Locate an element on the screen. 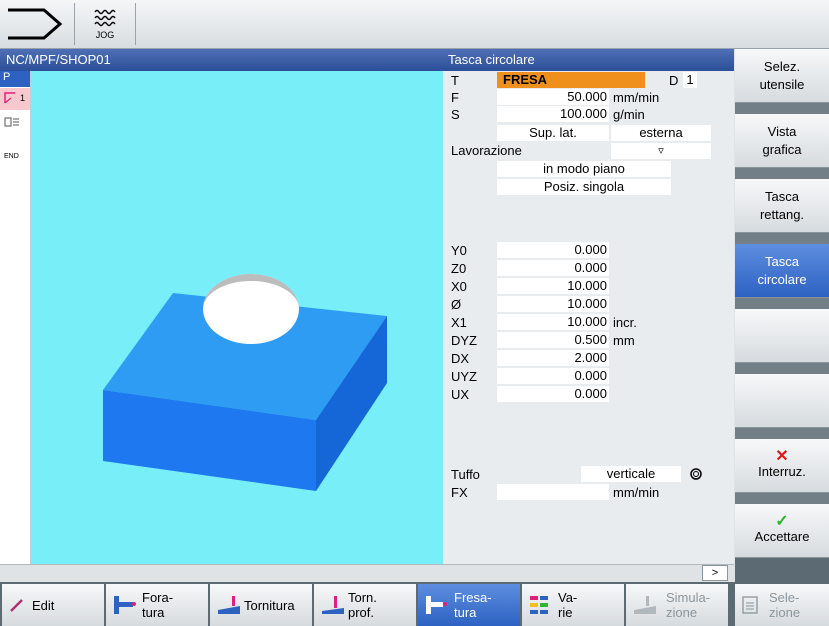 This screenshot has height=626, width=829. milling-direction-icon is located at coordinates (696, 474).